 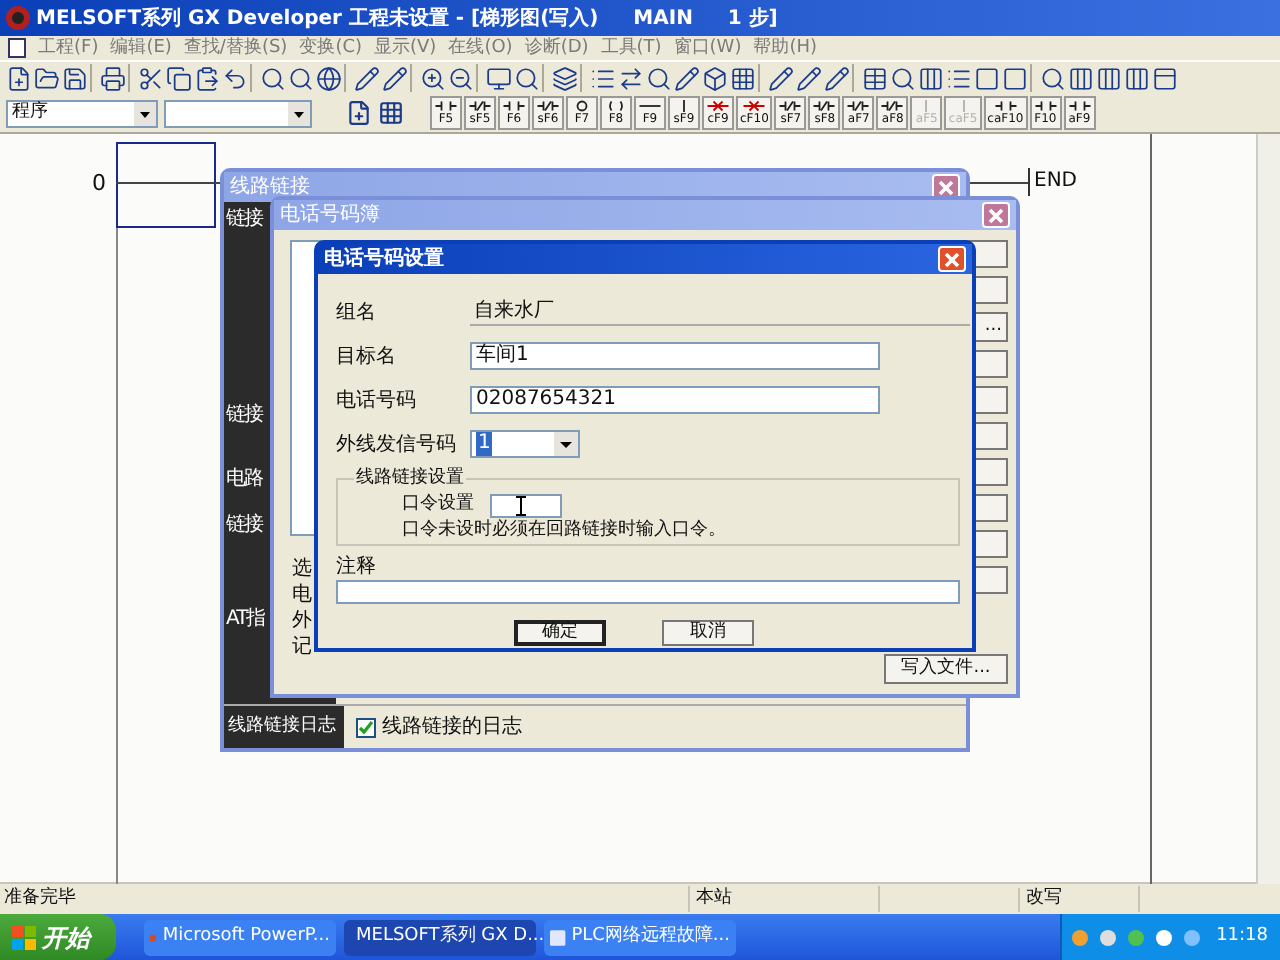 What do you see at coordinates (302, 621) in the screenshot?
I see `cut-label: 外` at bounding box center [302, 621].